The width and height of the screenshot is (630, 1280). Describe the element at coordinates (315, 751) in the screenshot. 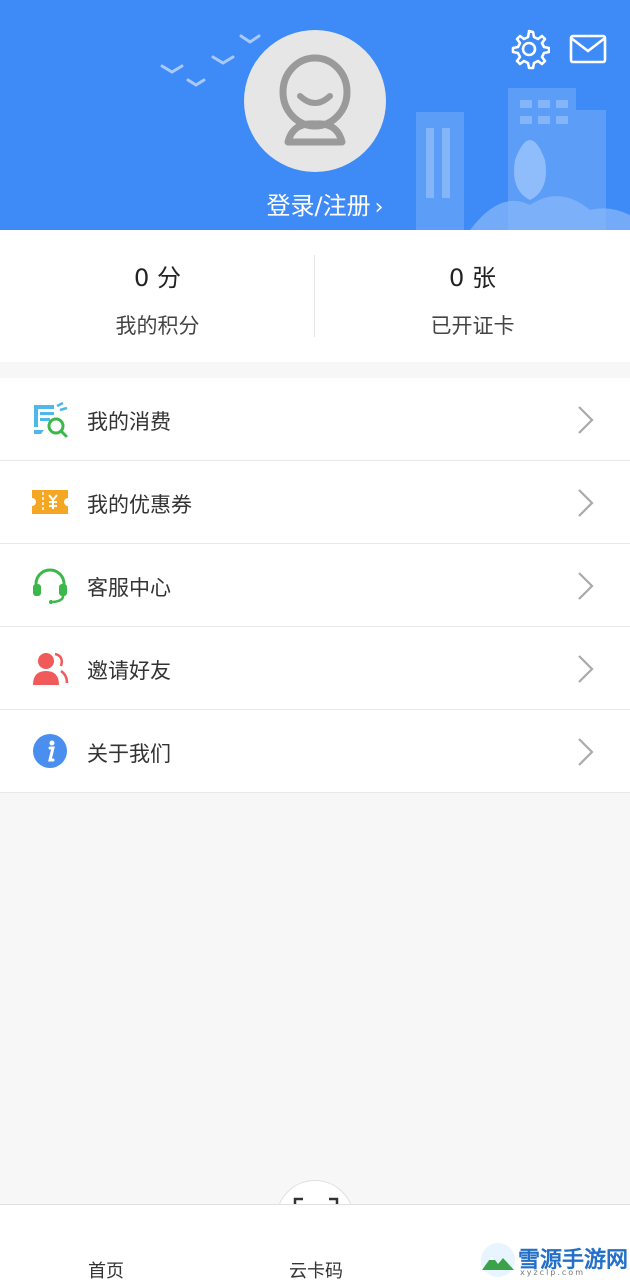

I see `menu-item-about: 关于我们` at that location.